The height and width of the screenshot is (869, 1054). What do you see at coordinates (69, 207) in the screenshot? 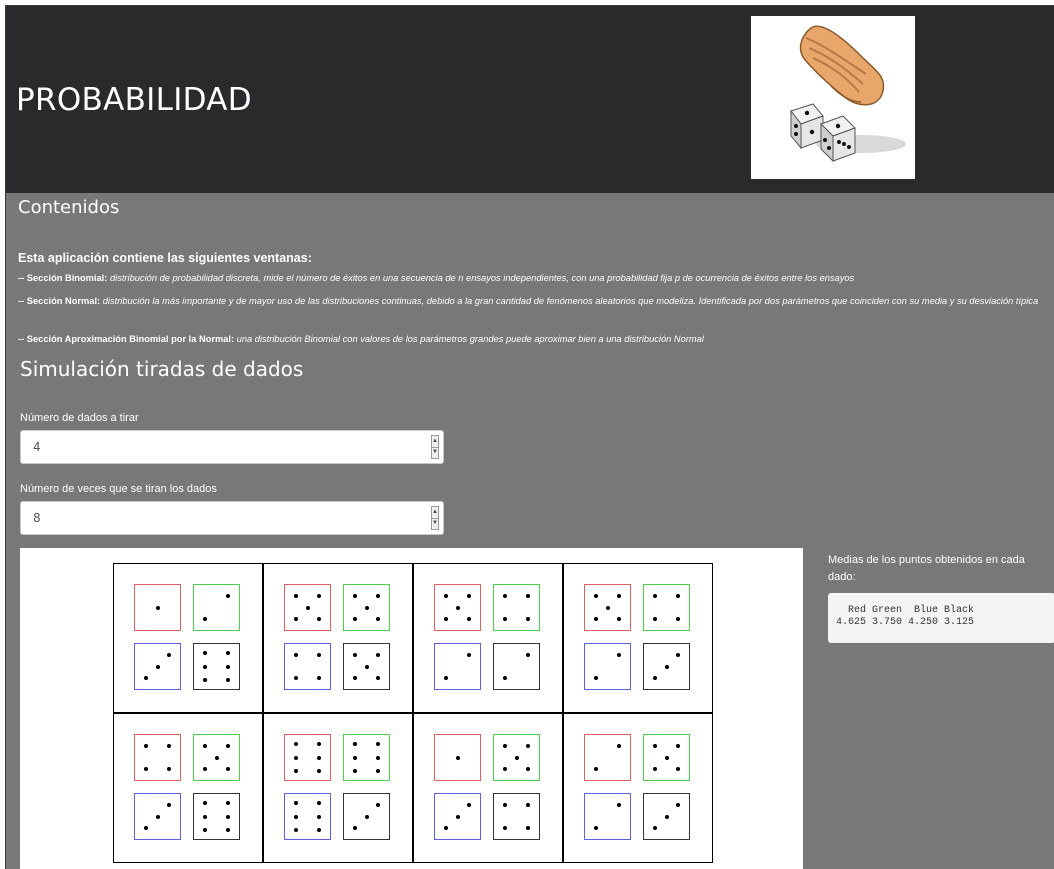
I see `contenidos-title: Contenidos` at bounding box center [69, 207].